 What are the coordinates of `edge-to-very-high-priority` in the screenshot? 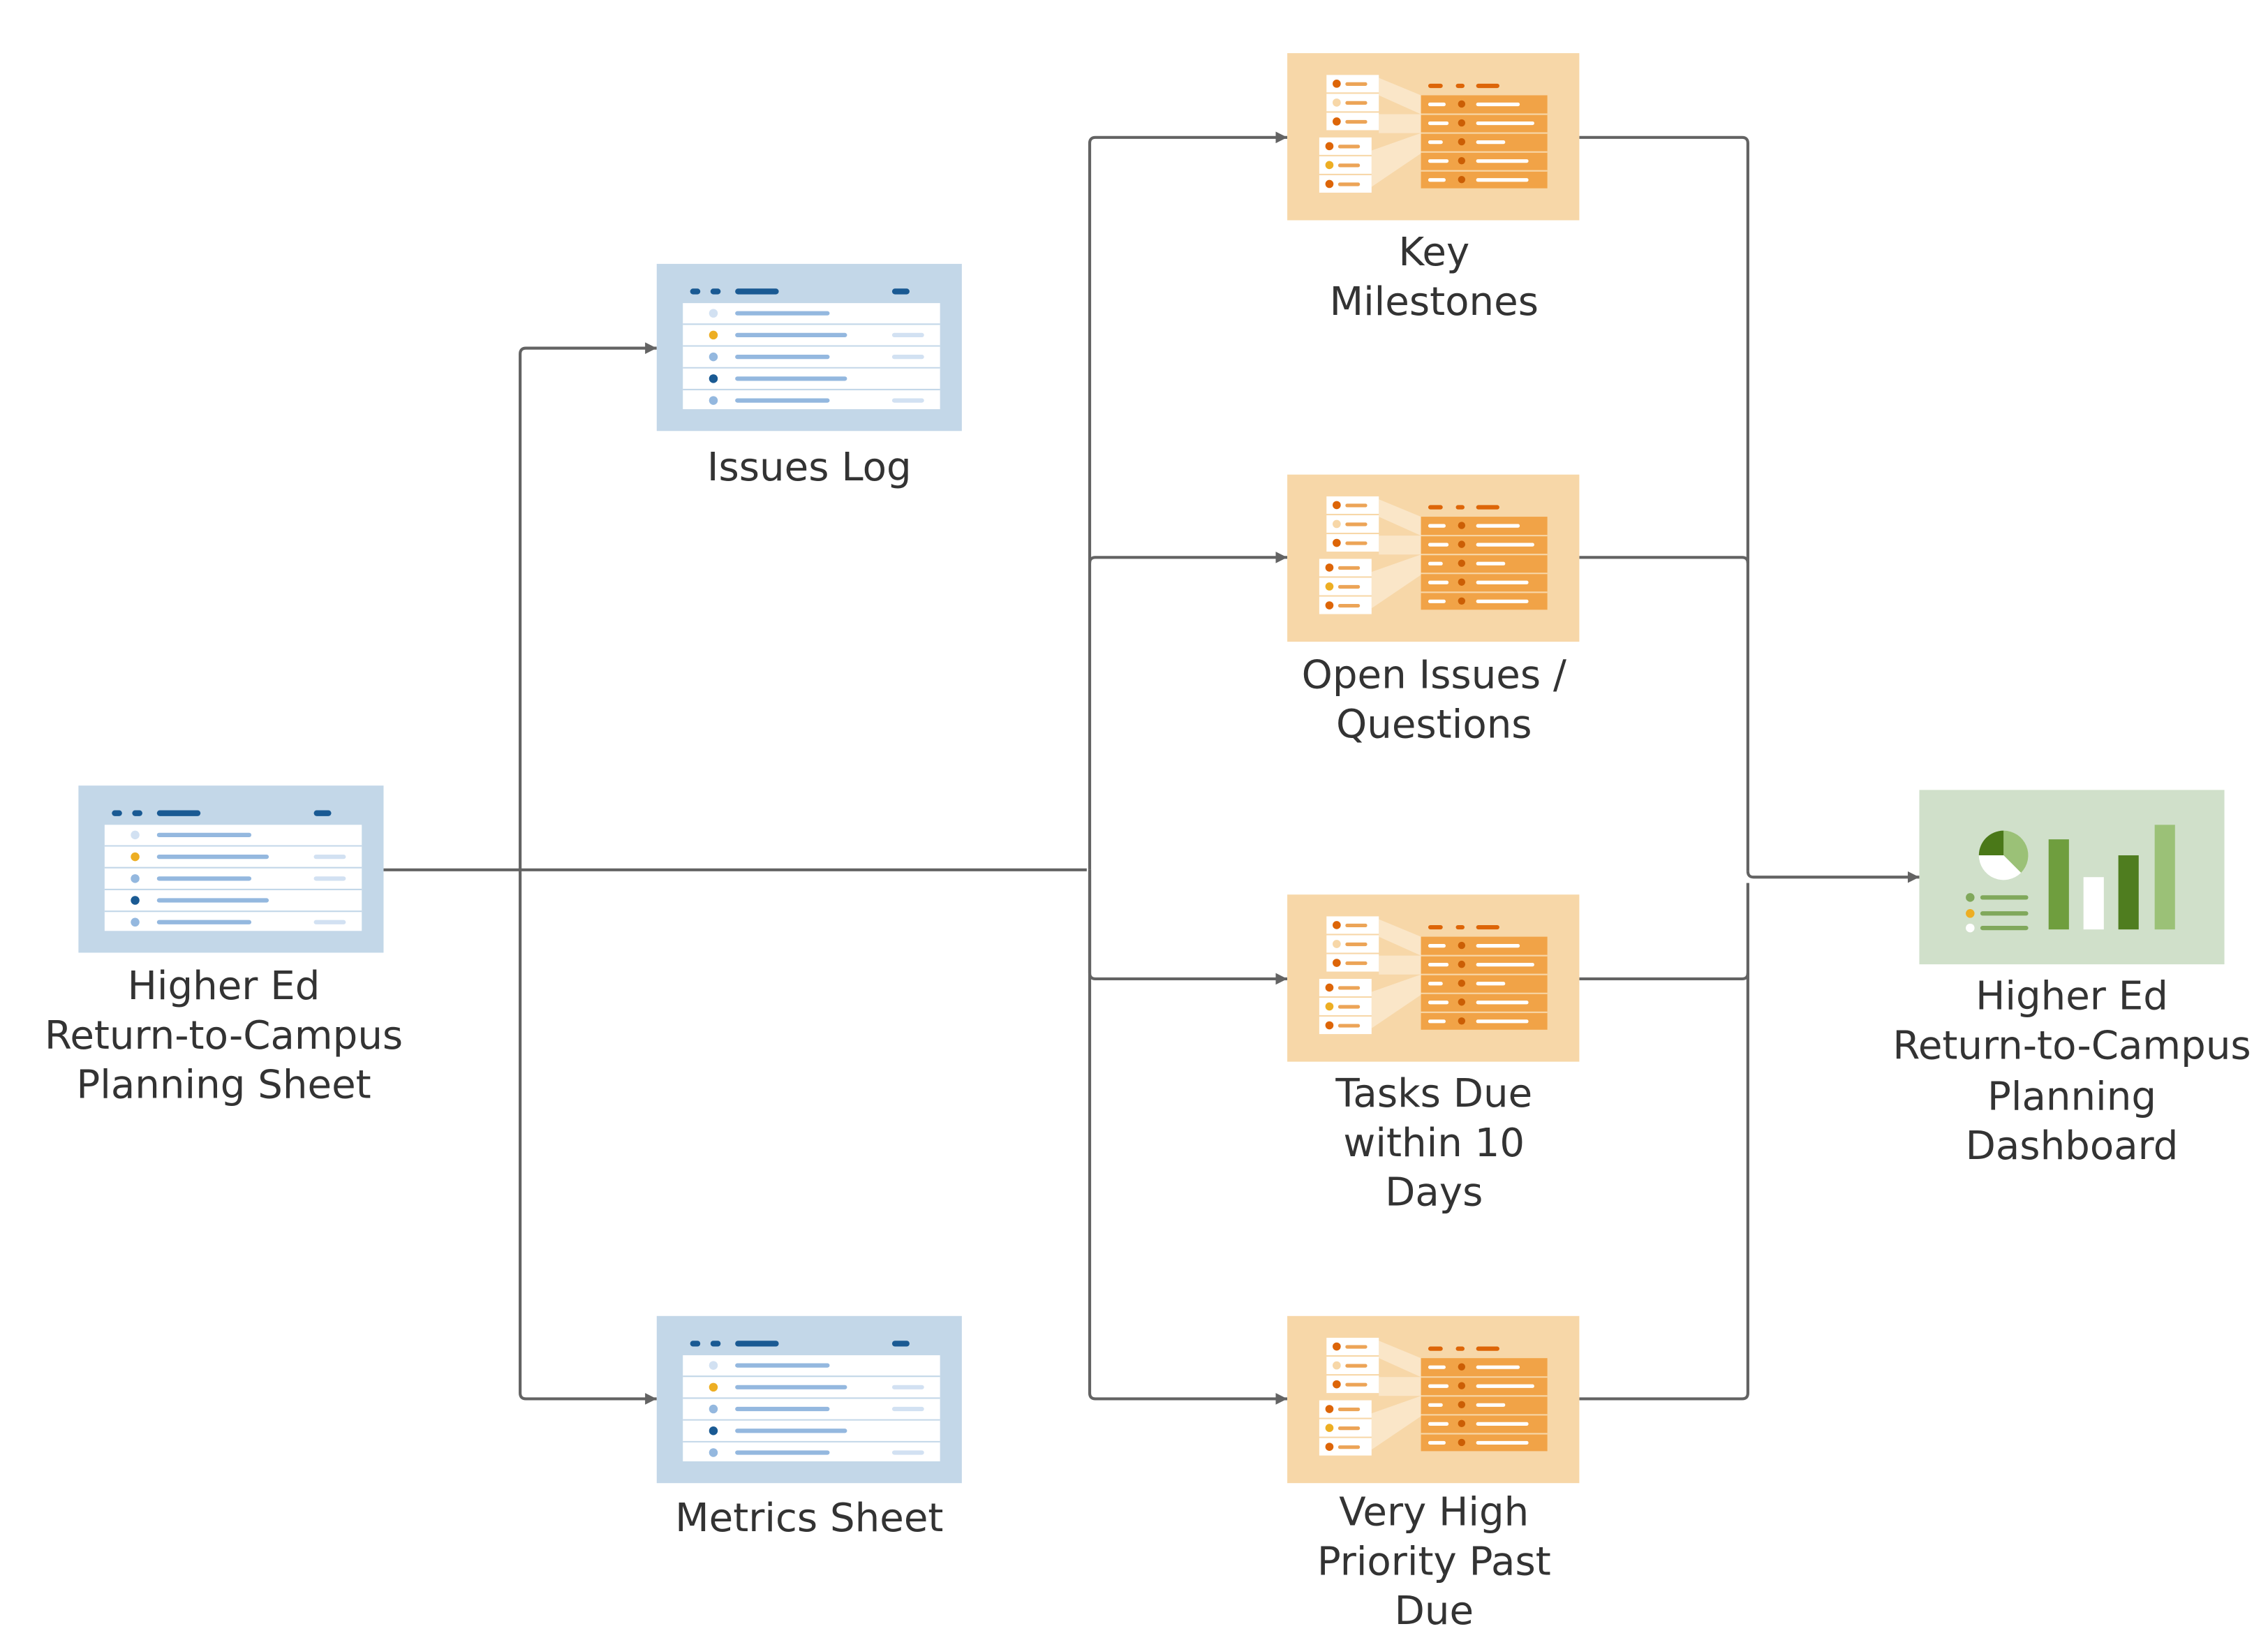 It's located at (1188, 1137).